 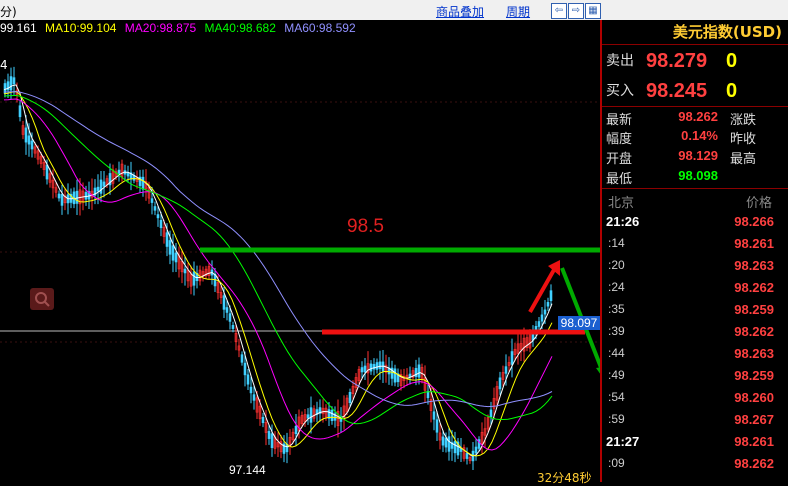 I want to click on tick-time: :24, so click(x=616, y=287).